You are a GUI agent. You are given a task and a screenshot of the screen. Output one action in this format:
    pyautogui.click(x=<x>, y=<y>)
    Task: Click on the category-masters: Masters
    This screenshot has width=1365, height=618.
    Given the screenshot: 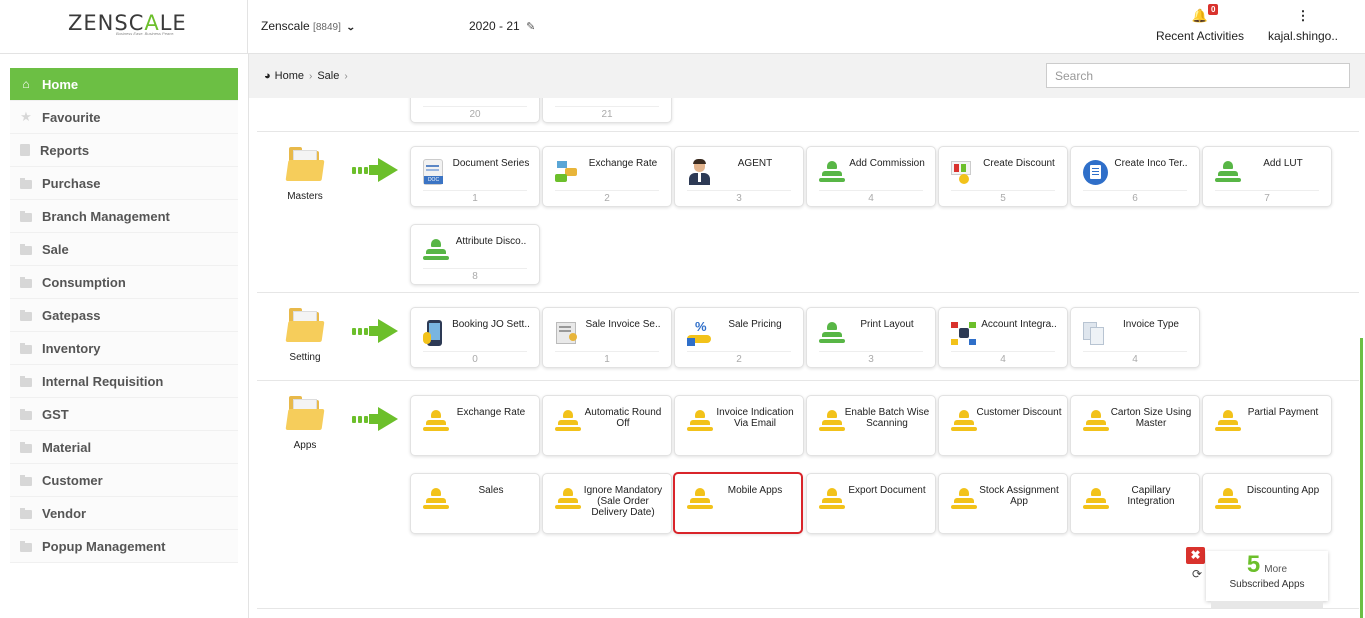 What is the action you would take?
    pyautogui.click(x=305, y=174)
    